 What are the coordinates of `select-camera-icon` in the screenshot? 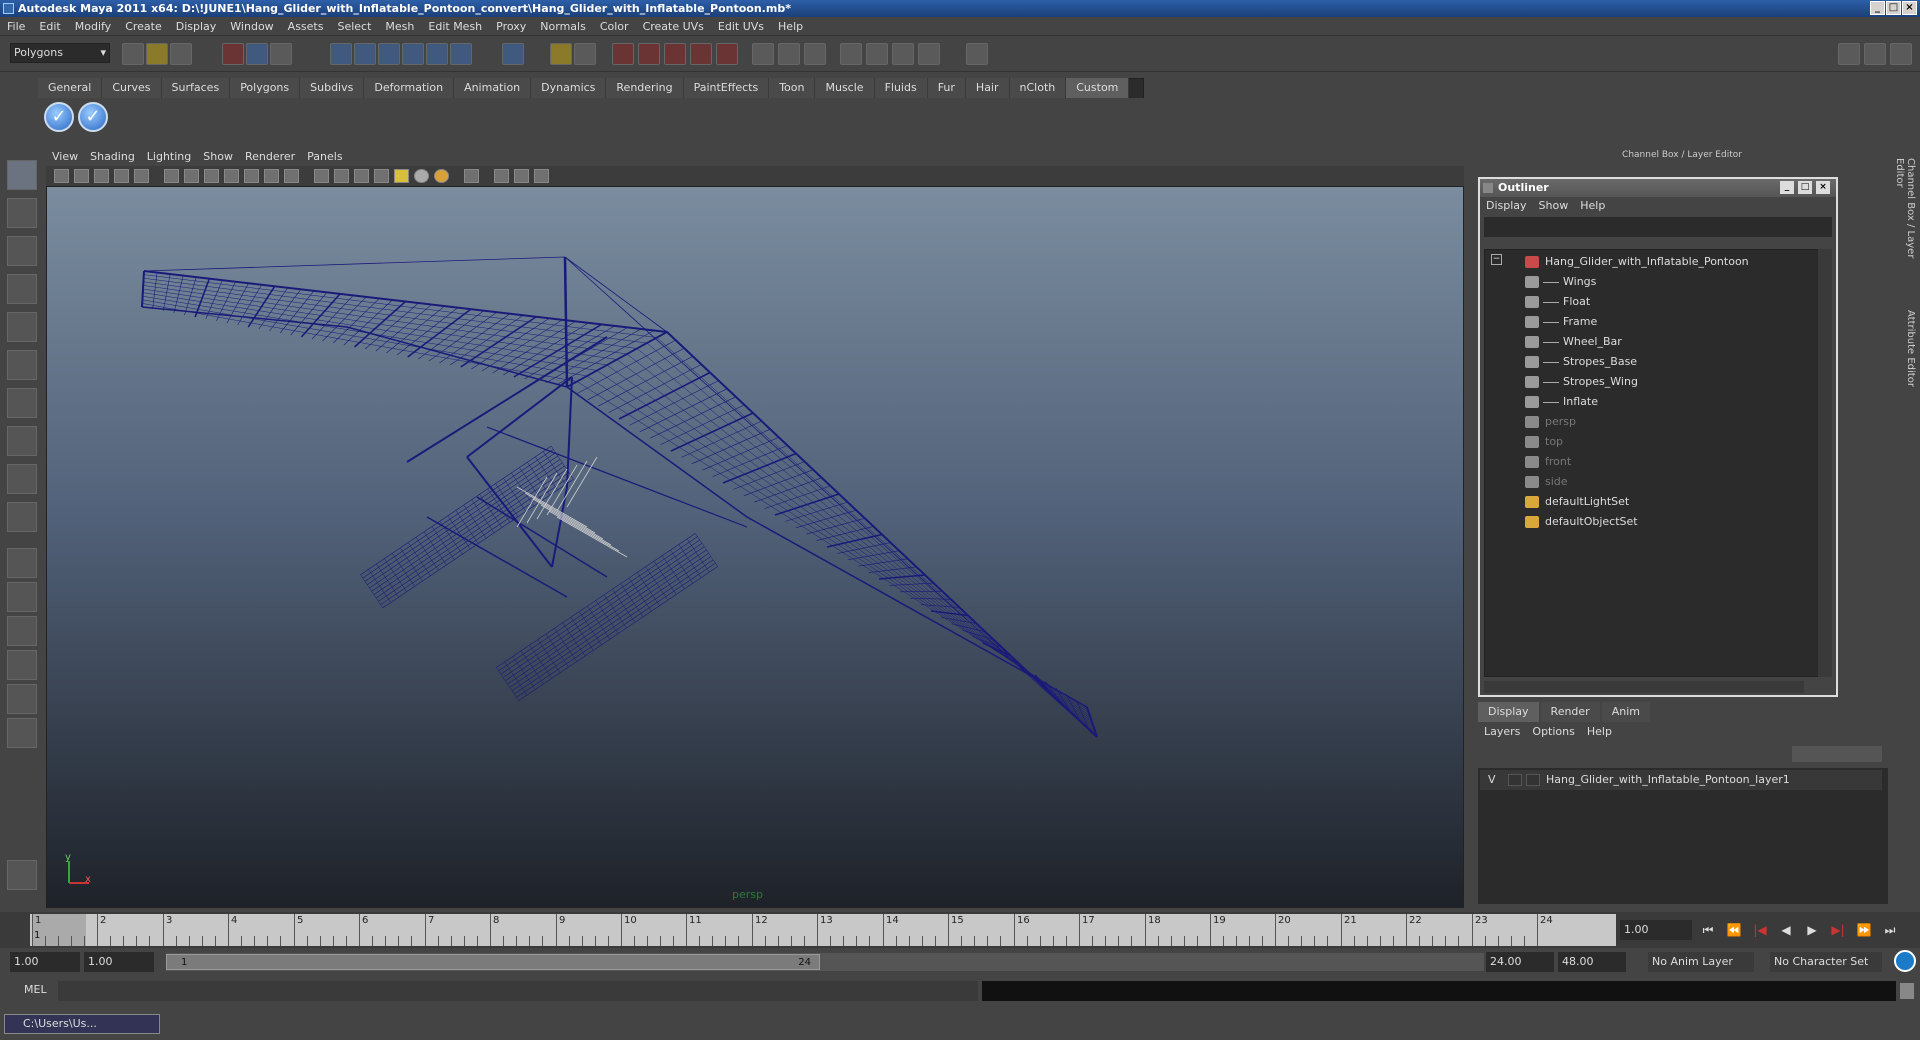 It's located at (61, 176).